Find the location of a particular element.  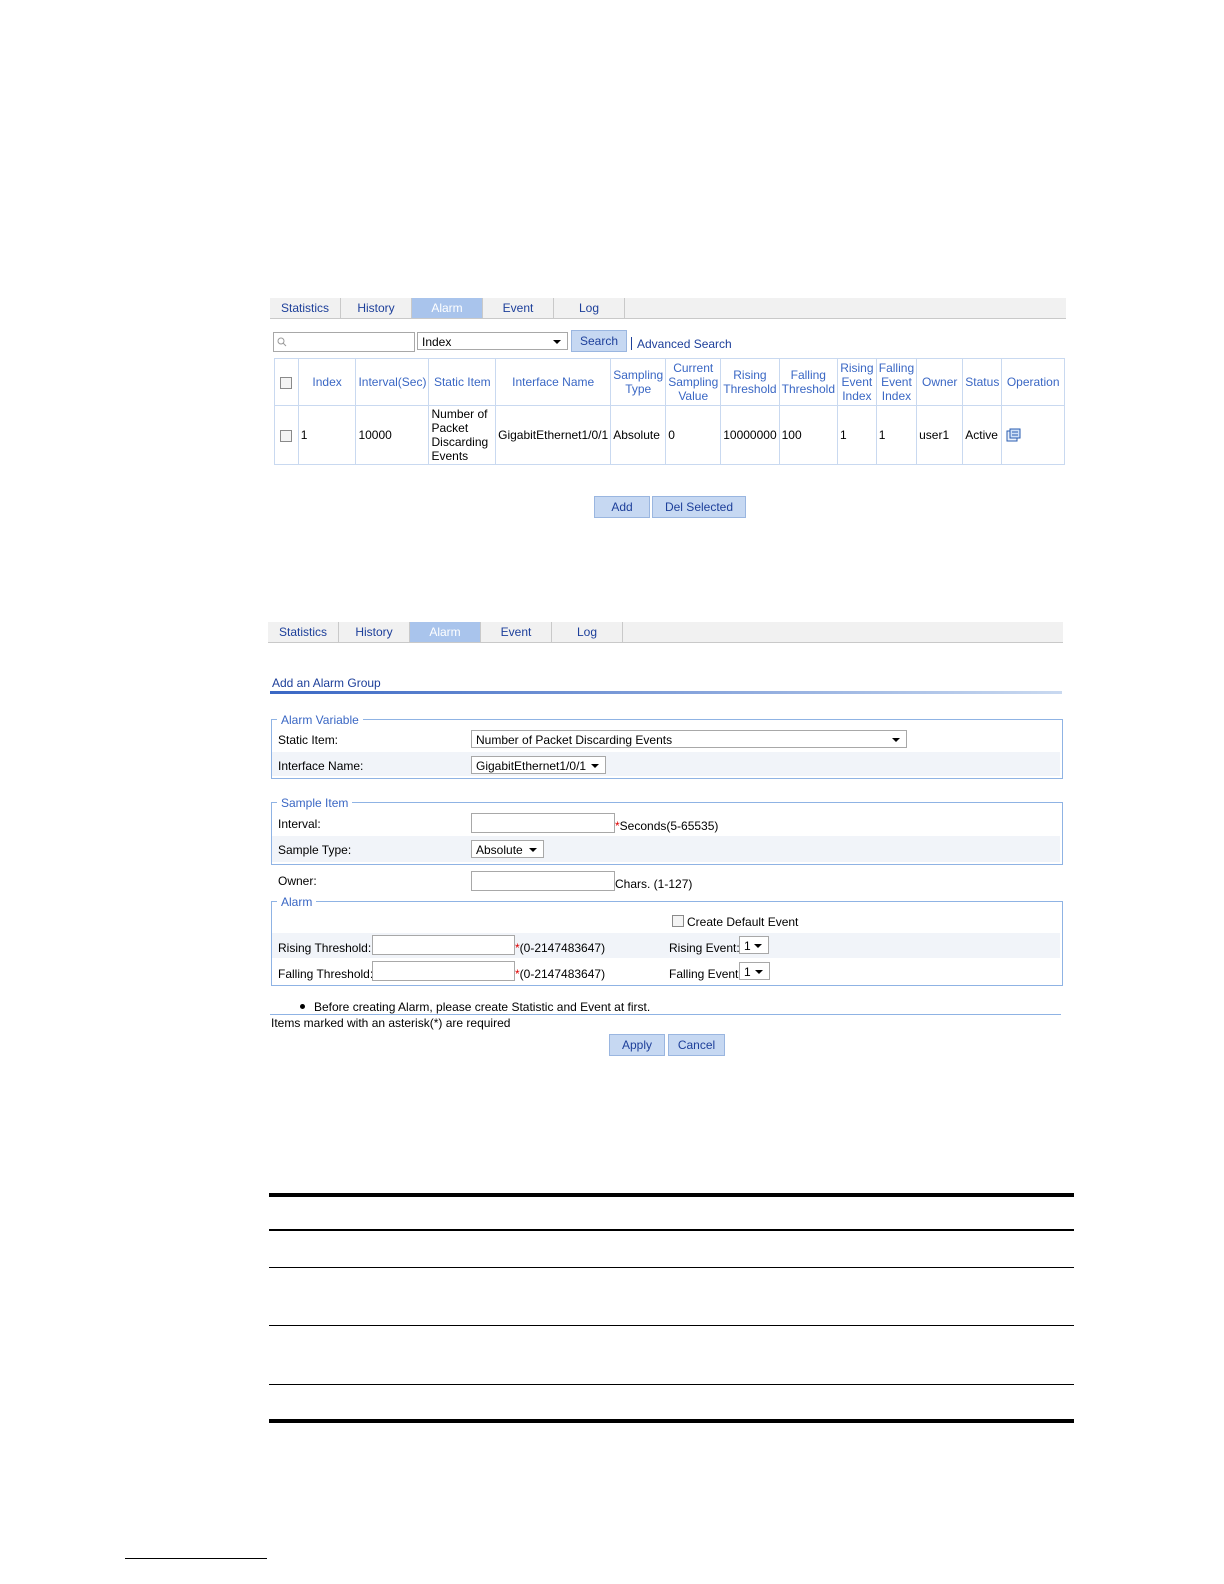

create-default-event-checkbox is located at coordinates (678, 921).